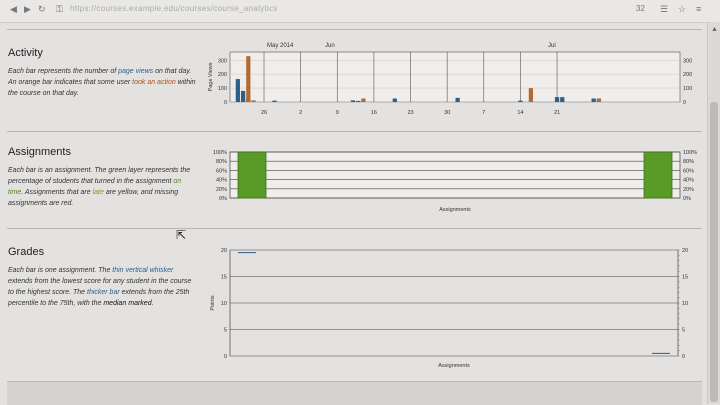 The image size is (720, 405). Describe the element at coordinates (224, 278) in the screenshot. I see `y-tick-label: 15` at that location.